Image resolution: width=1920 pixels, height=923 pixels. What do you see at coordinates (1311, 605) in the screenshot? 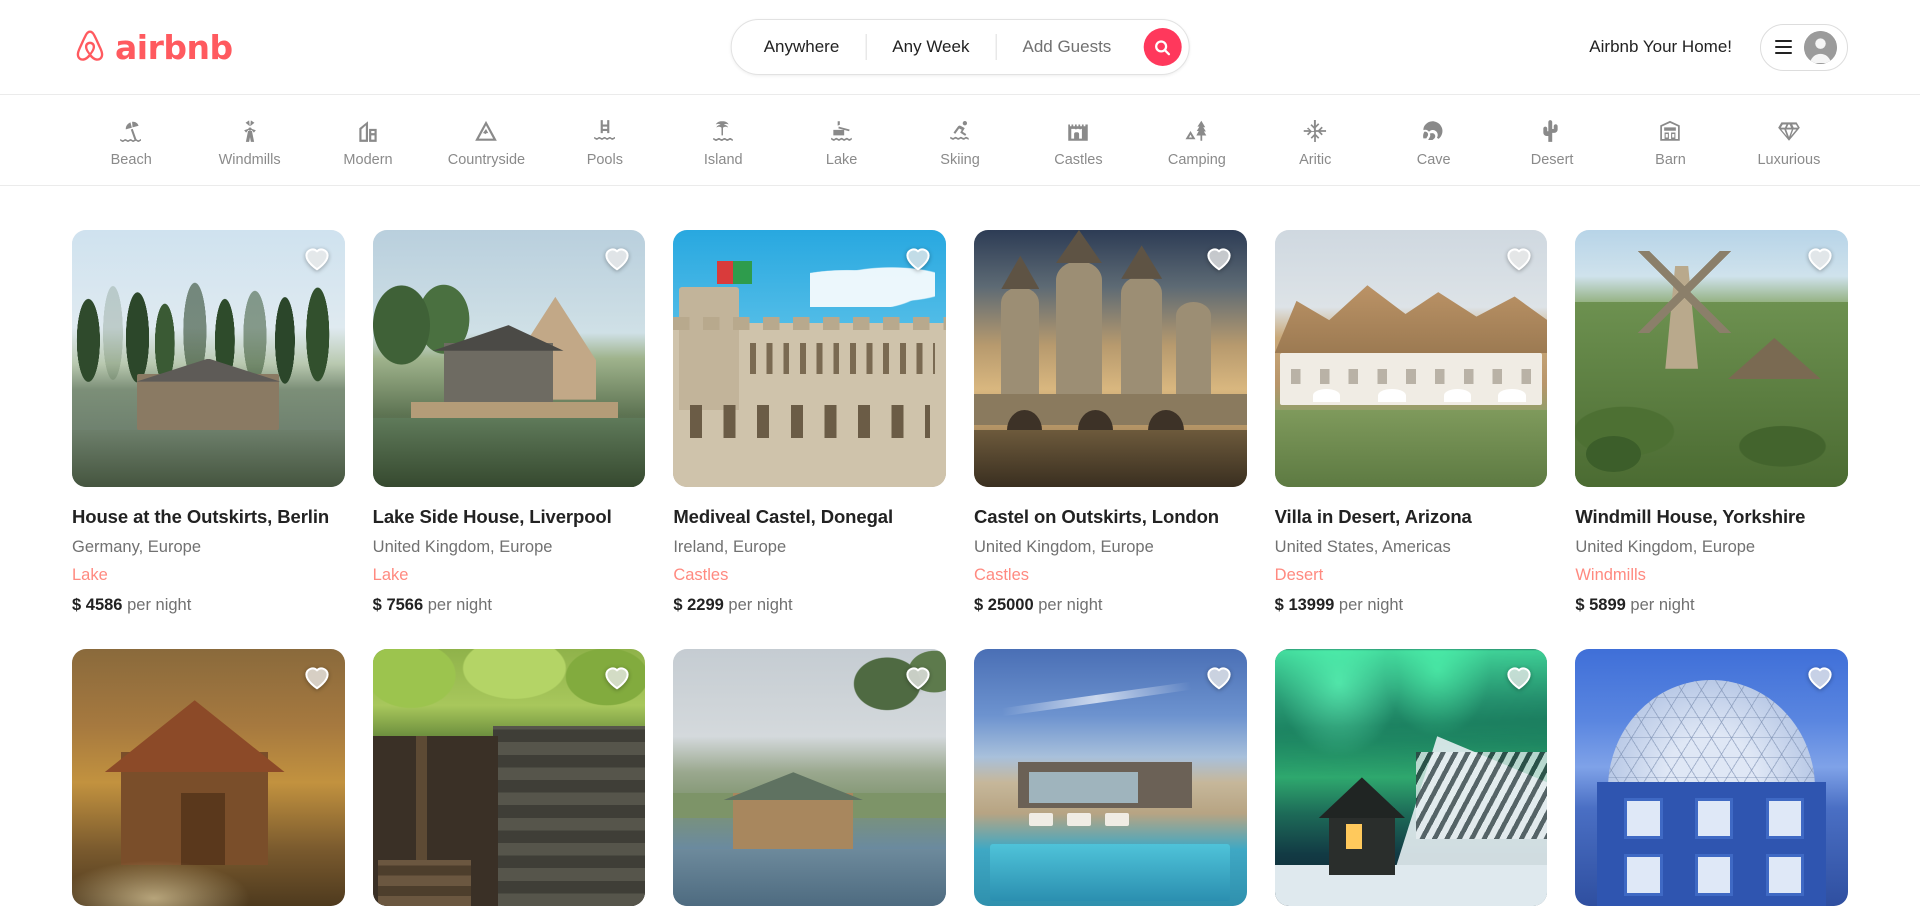
I see `listing-price-value: 13999` at bounding box center [1311, 605].